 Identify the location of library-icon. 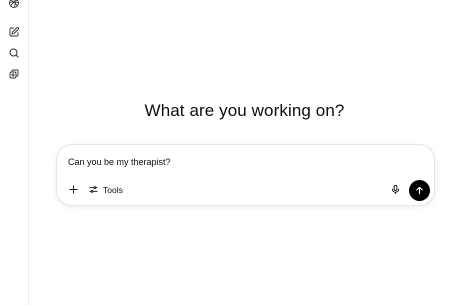
(13, 73).